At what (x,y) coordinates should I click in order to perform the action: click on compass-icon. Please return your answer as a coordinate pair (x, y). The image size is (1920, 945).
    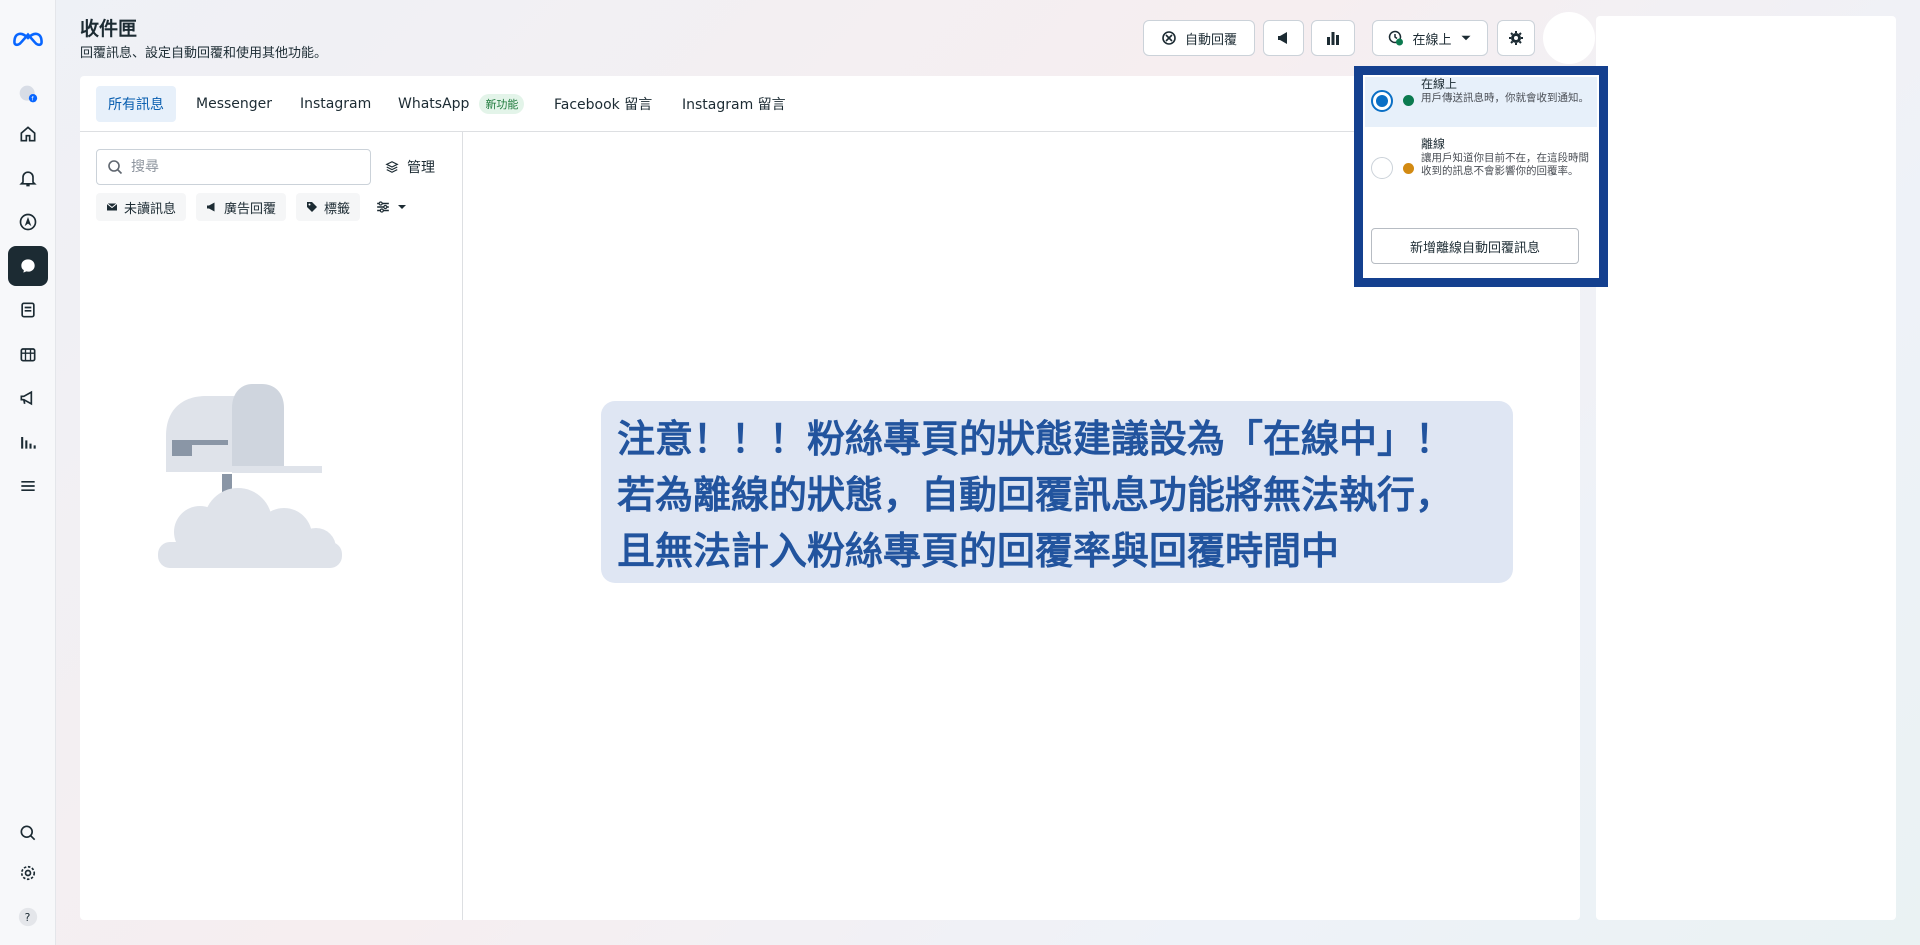
    Looking at the image, I should click on (28, 222).